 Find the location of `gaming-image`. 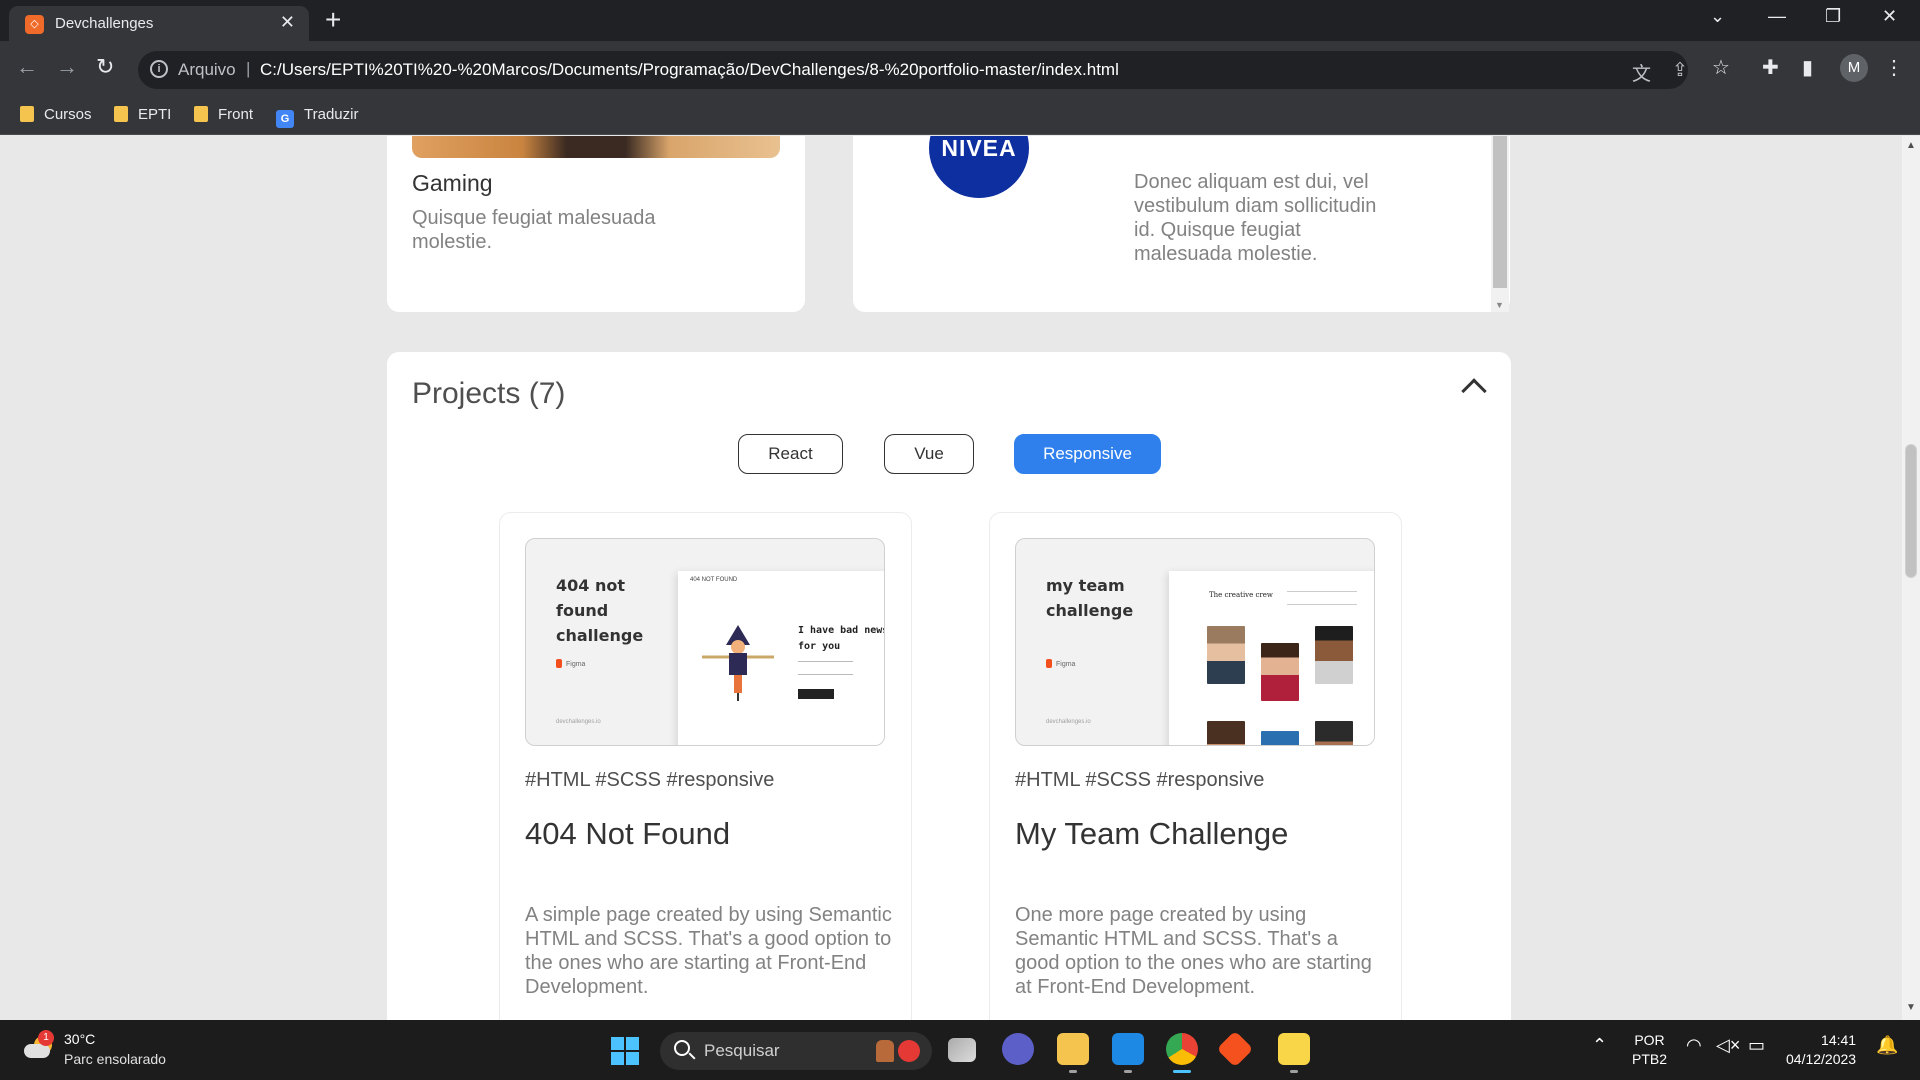

gaming-image is located at coordinates (596, 147).